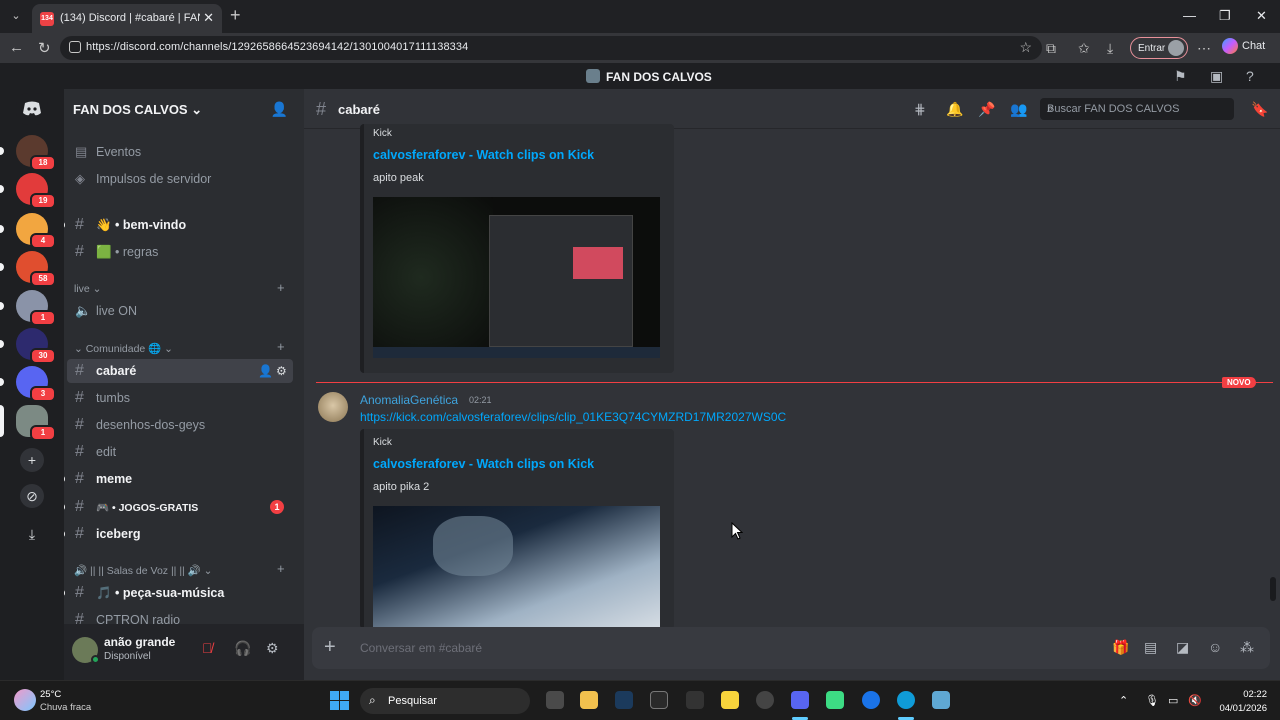 The height and width of the screenshot is (720, 1280). I want to click on channel-peca-sua-musica: # 🎵 • peça-sua-música, so click(178, 593).